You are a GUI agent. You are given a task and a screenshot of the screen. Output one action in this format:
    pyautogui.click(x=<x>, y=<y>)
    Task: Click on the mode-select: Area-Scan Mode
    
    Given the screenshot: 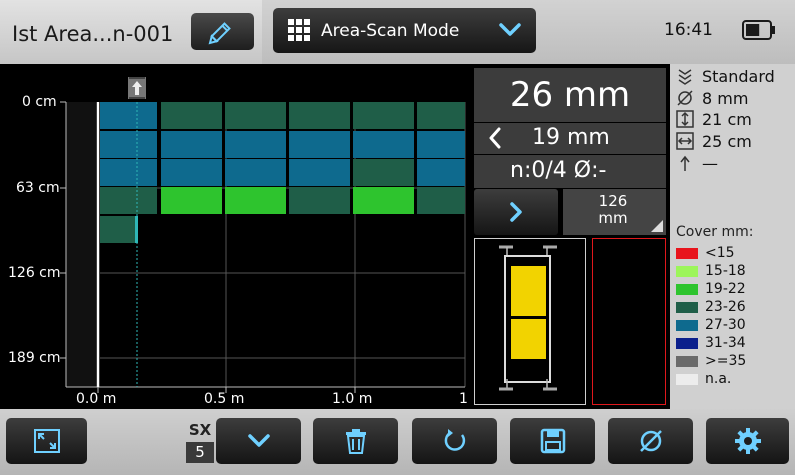 What is the action you would take?
    pyautogui.click(x=404, y=30)
    